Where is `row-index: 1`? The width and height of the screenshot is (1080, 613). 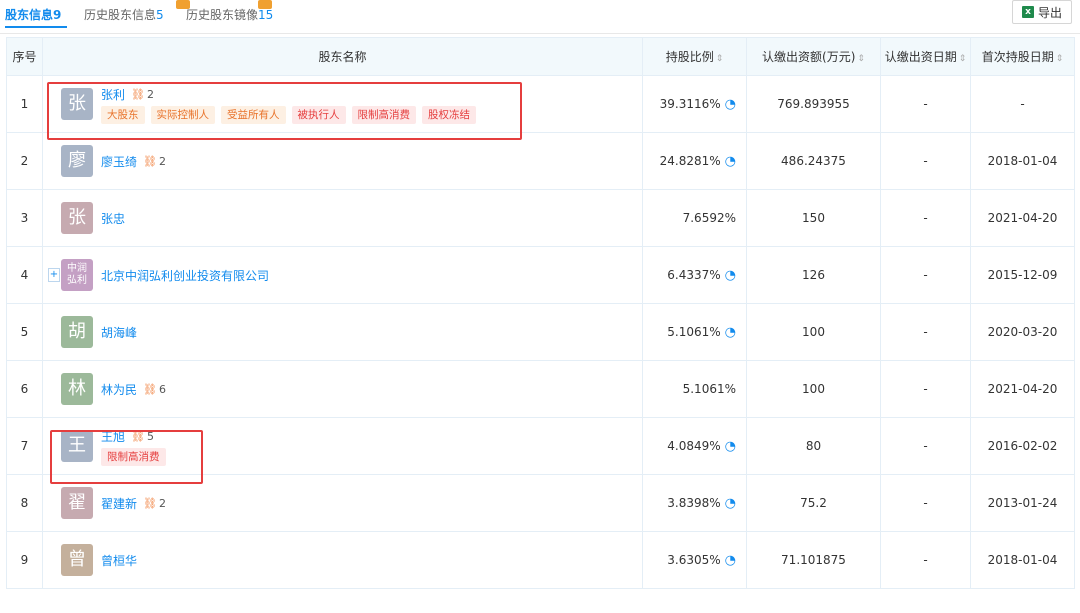 row-index: 1 is located at coordinates (24, 104).